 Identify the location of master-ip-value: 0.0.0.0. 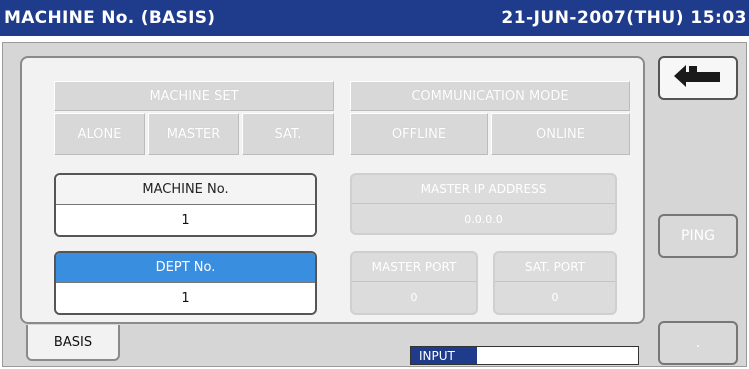
(483, 219).